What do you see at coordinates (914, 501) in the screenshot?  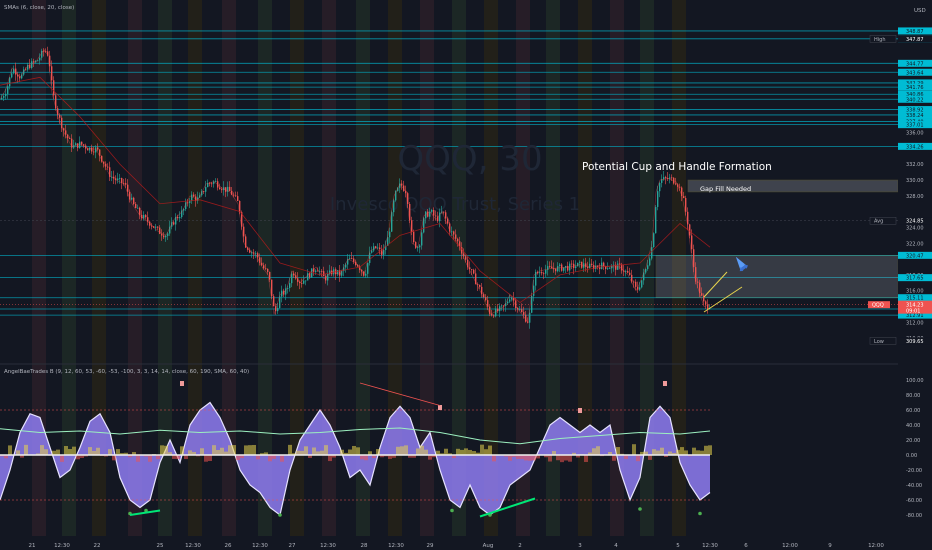 I see `indicator-tick-label: -60.00` at bounding box center [914, 501].